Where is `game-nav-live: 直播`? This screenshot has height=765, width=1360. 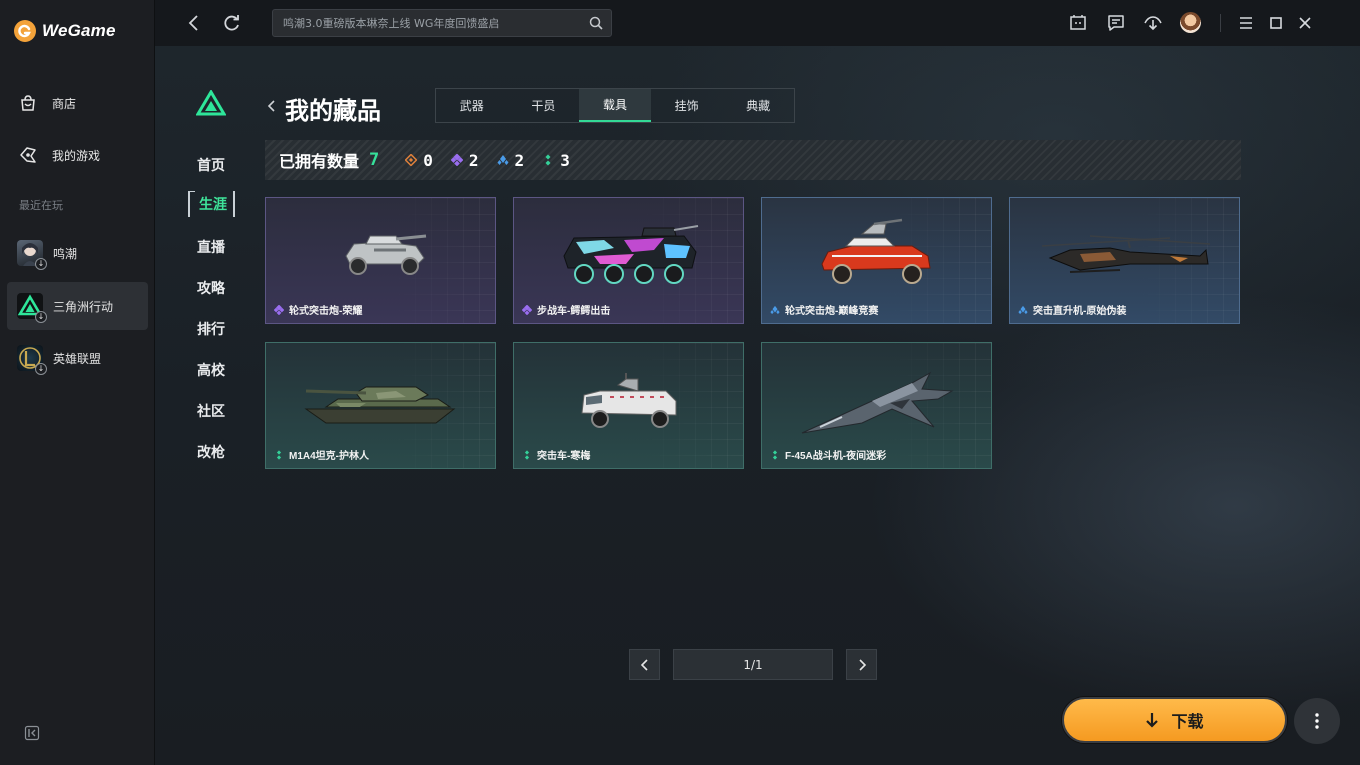 game-nav-live: 直播 is located at coordinates (211, 247).